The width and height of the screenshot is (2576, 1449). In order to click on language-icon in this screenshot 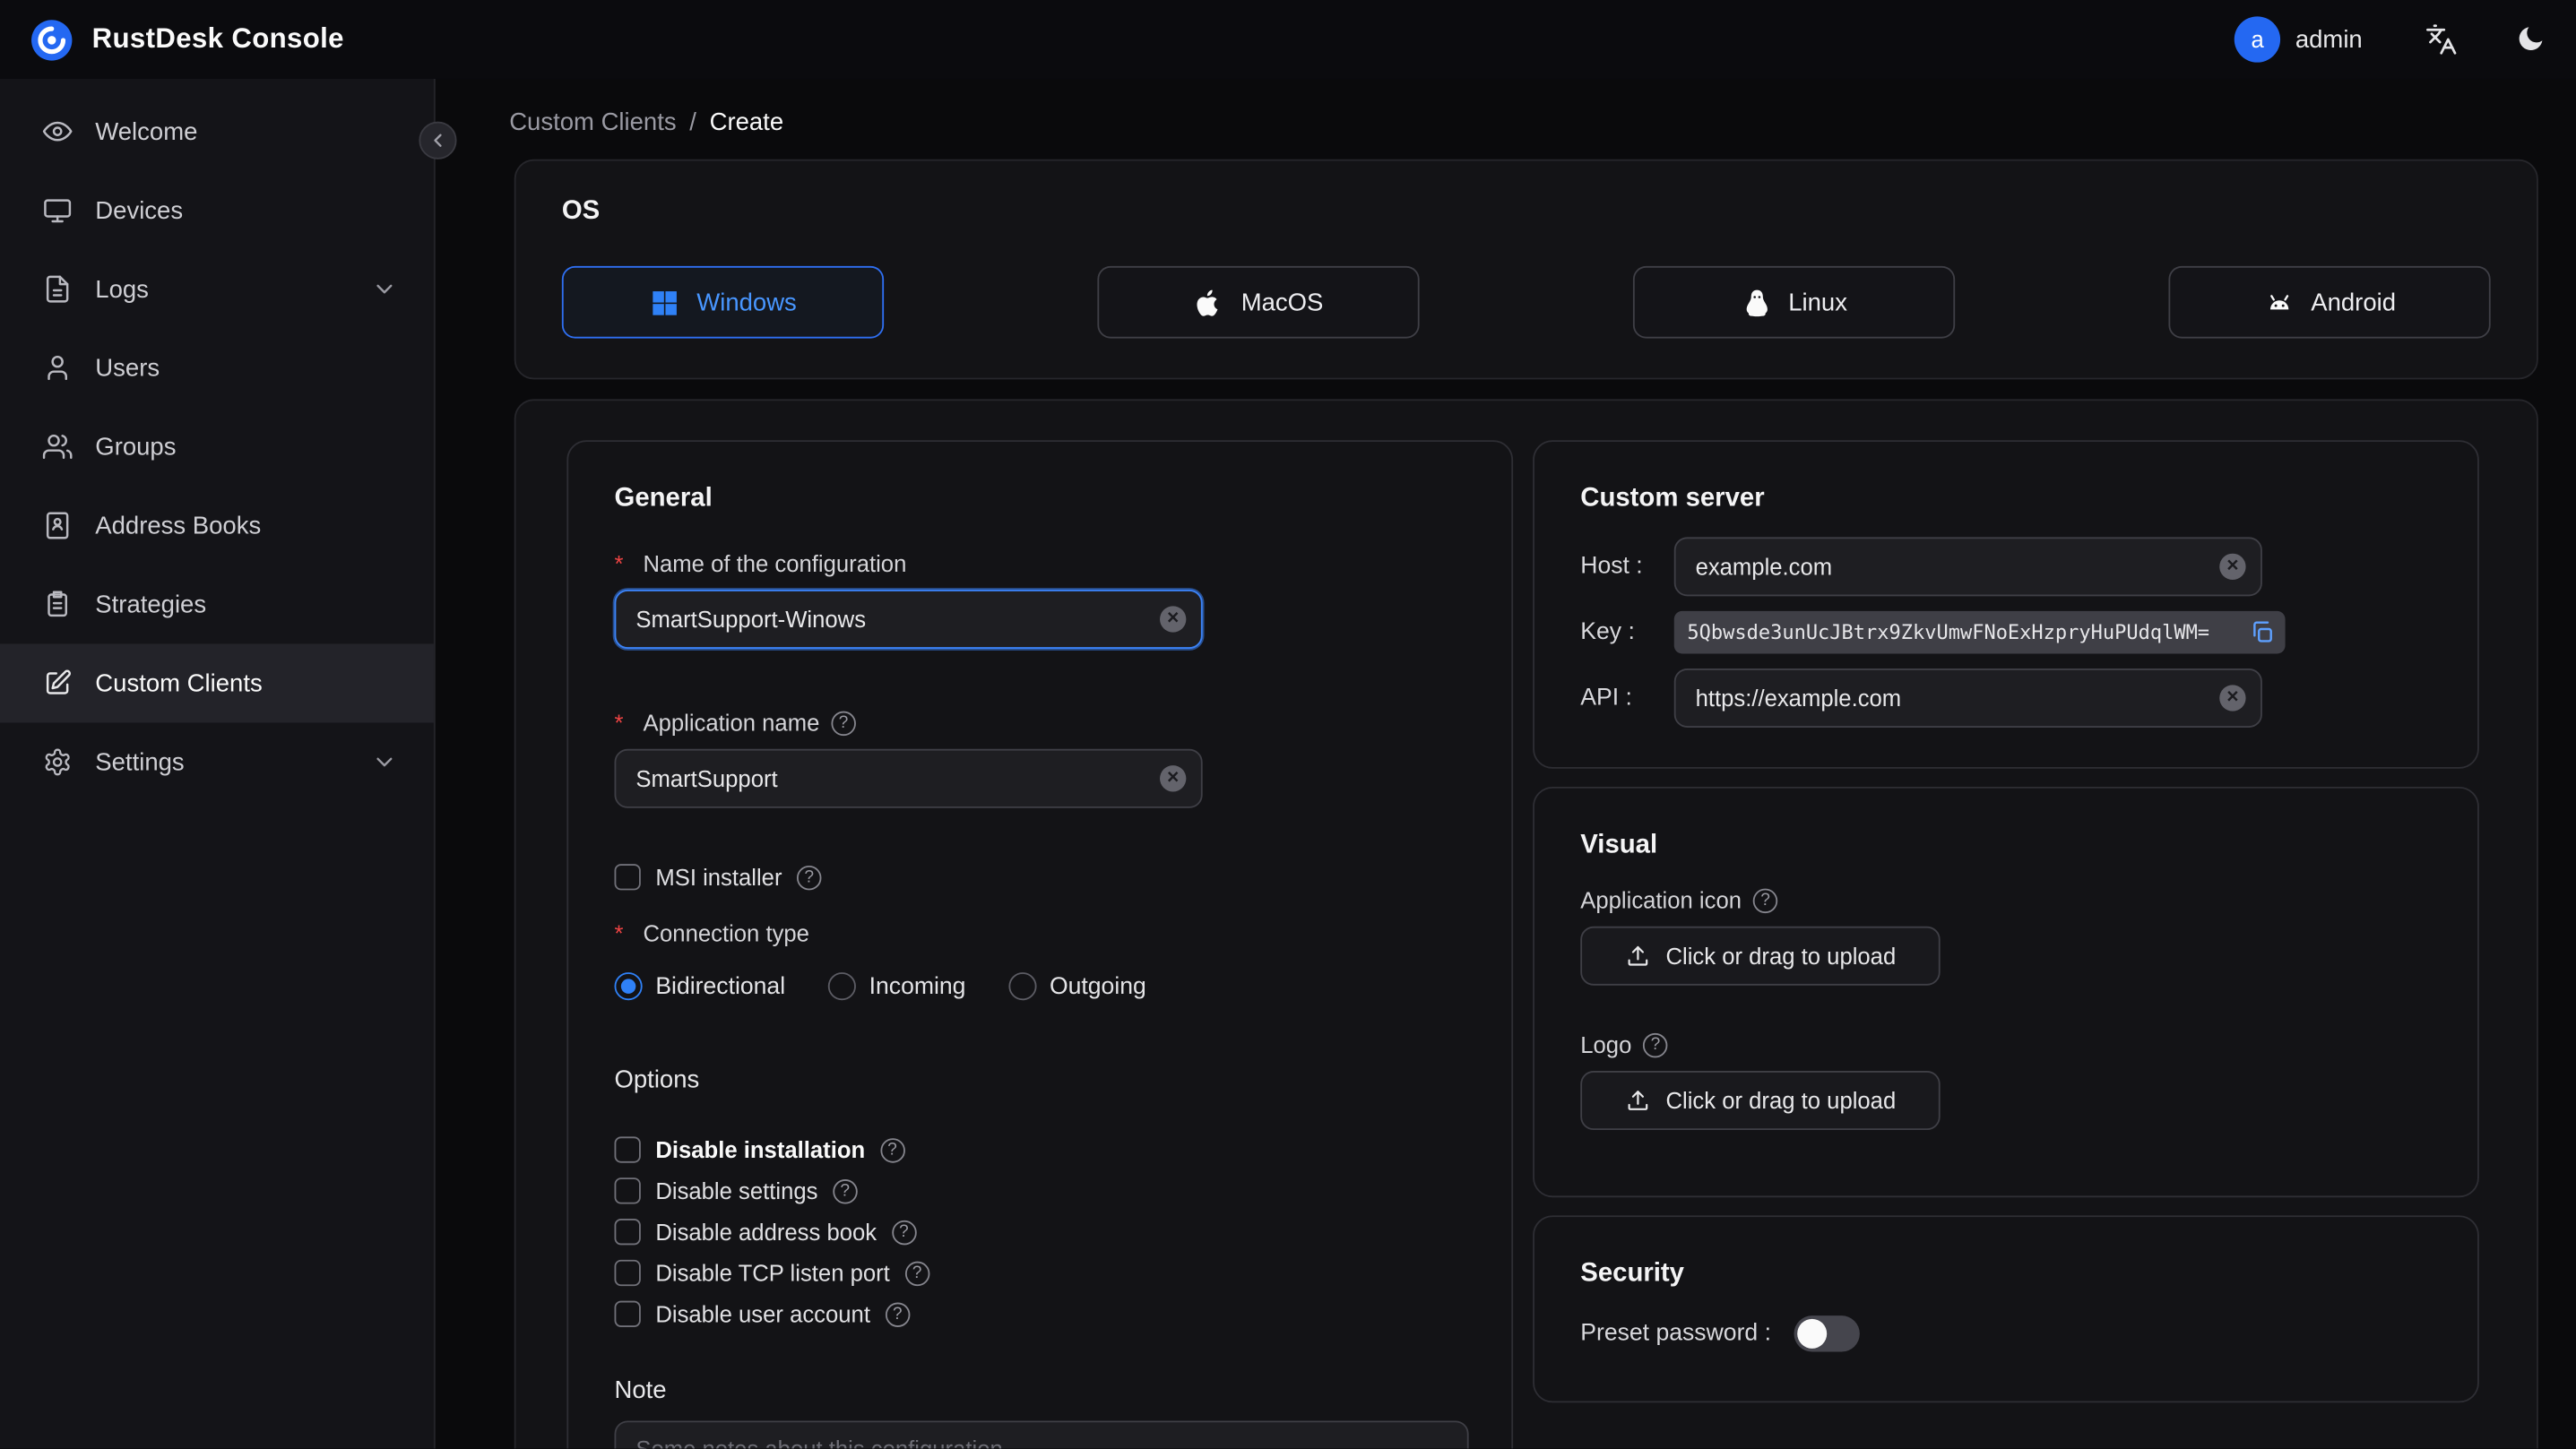, I will do `click(2441, 39)`.